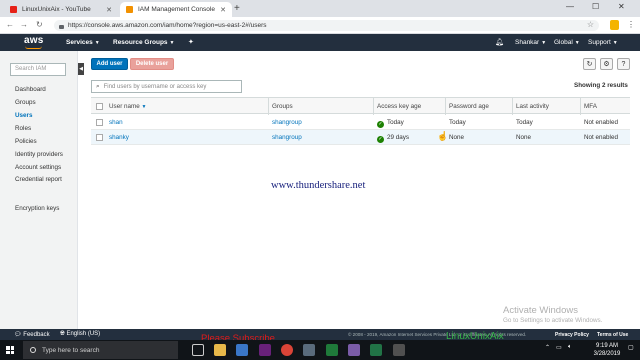  I want to click on extension-icon, so click(614, 25).